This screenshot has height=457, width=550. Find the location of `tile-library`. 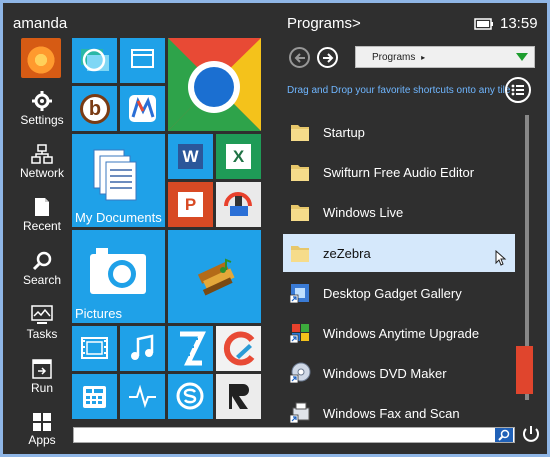

tile-library is located at coordinates (214, 276).